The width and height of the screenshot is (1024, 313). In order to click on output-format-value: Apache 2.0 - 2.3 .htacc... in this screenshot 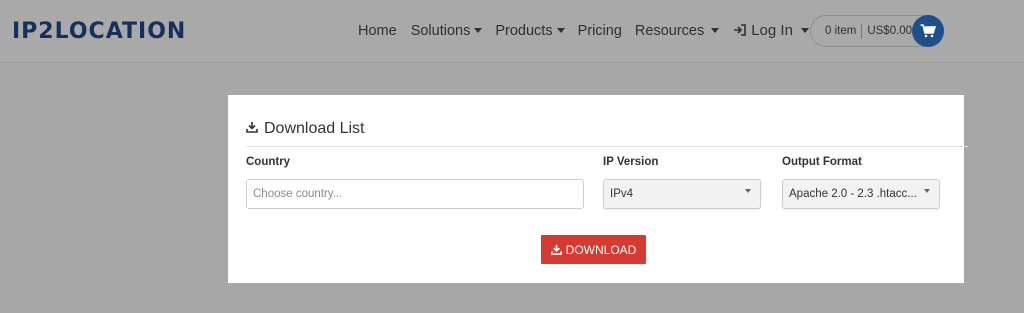, I will do `click(853, 194)`.